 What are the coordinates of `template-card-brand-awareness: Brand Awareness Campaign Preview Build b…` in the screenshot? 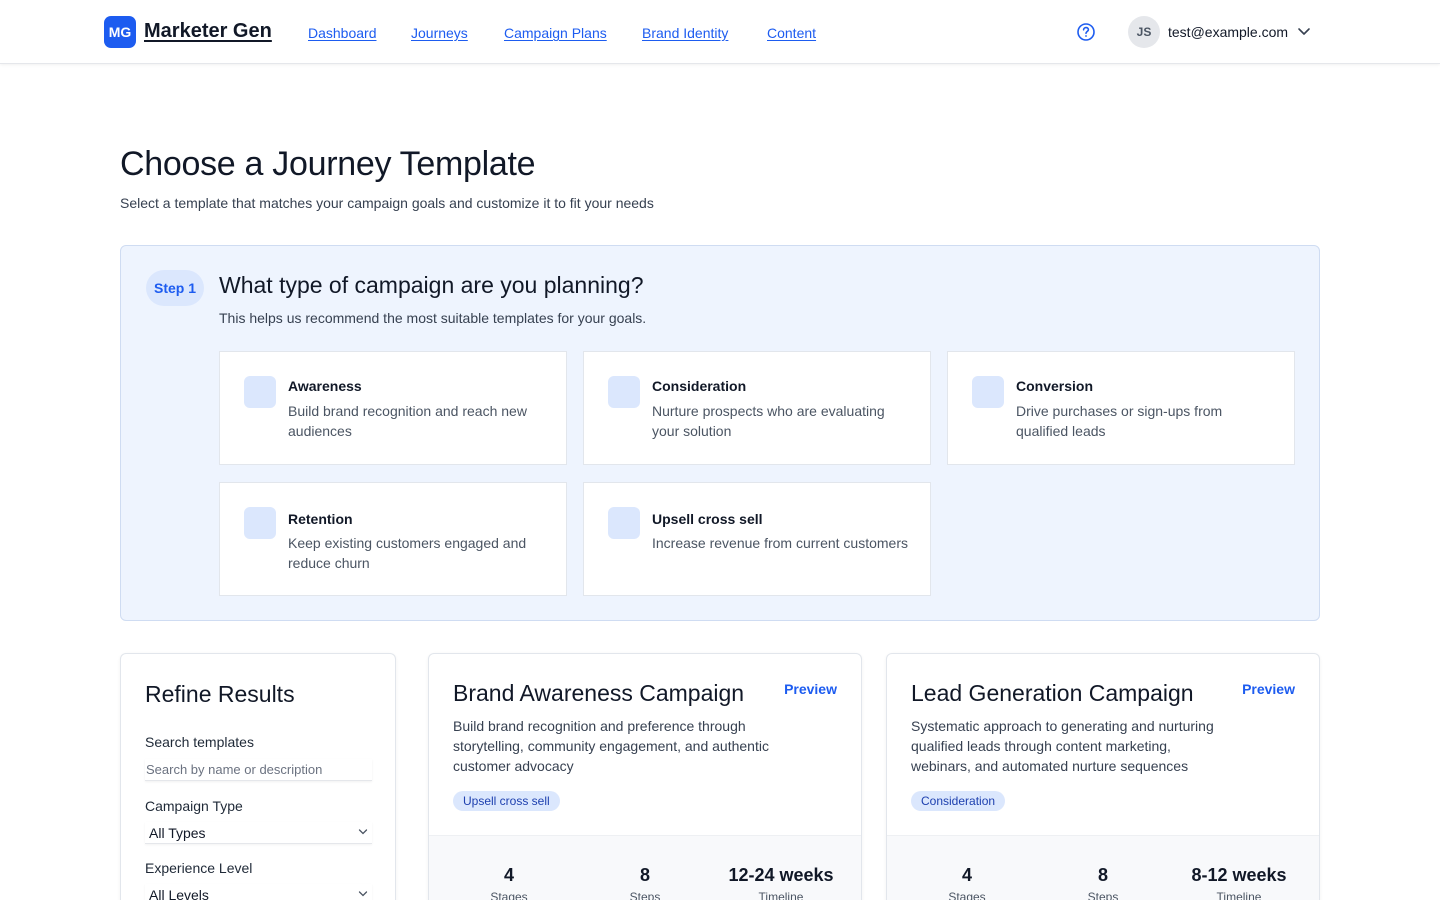 It's located at (645, 776).